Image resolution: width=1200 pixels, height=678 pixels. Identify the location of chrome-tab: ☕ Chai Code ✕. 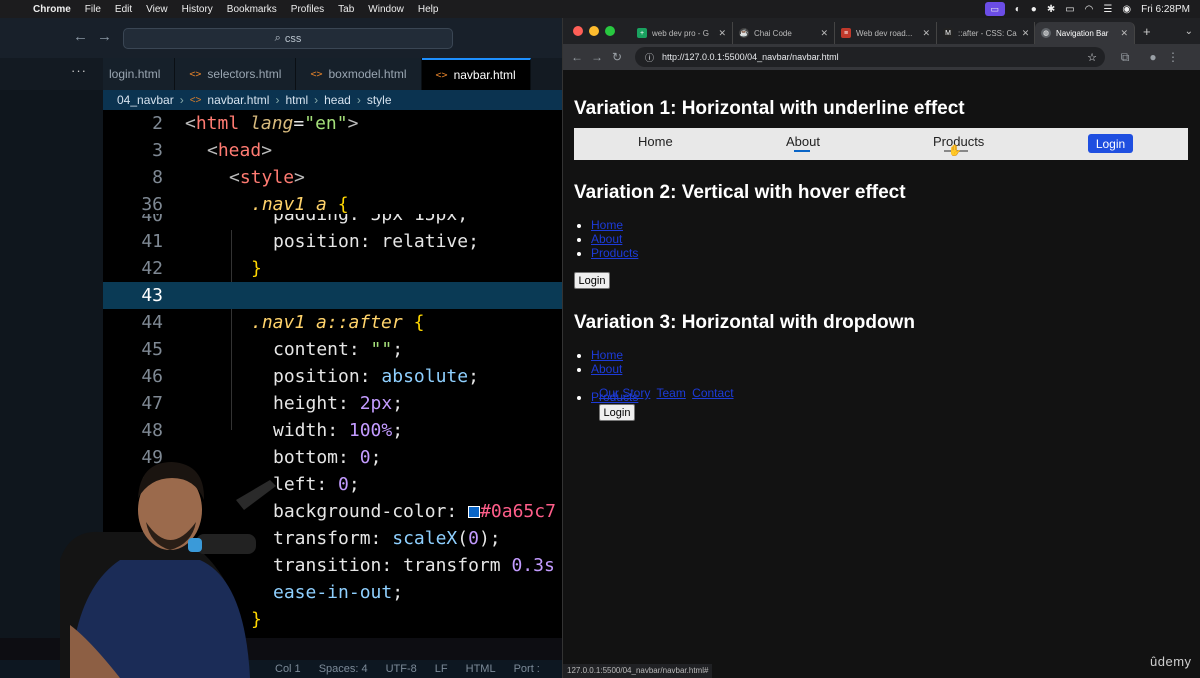
(784, 33).